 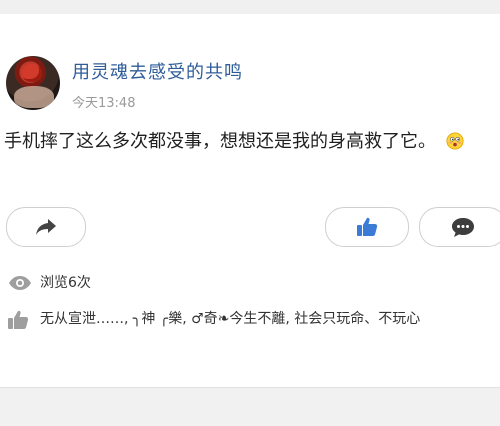 I want to click on like-button, so click(x=367, y=227).